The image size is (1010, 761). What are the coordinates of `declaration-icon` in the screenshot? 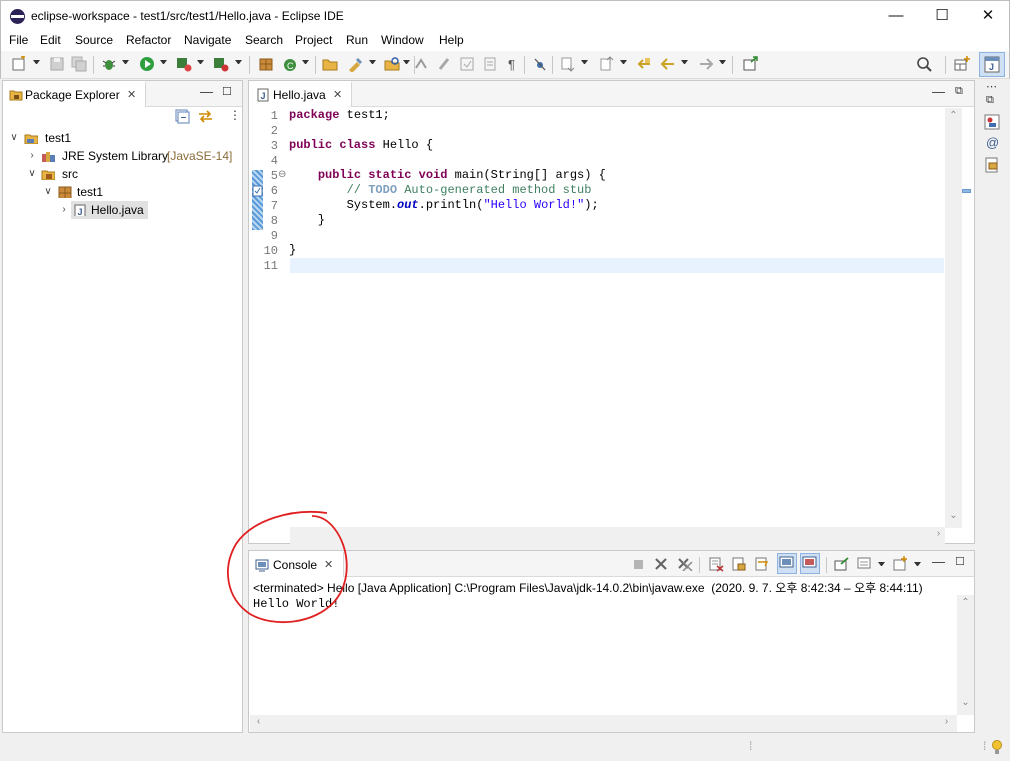 It's located at (992, 165).